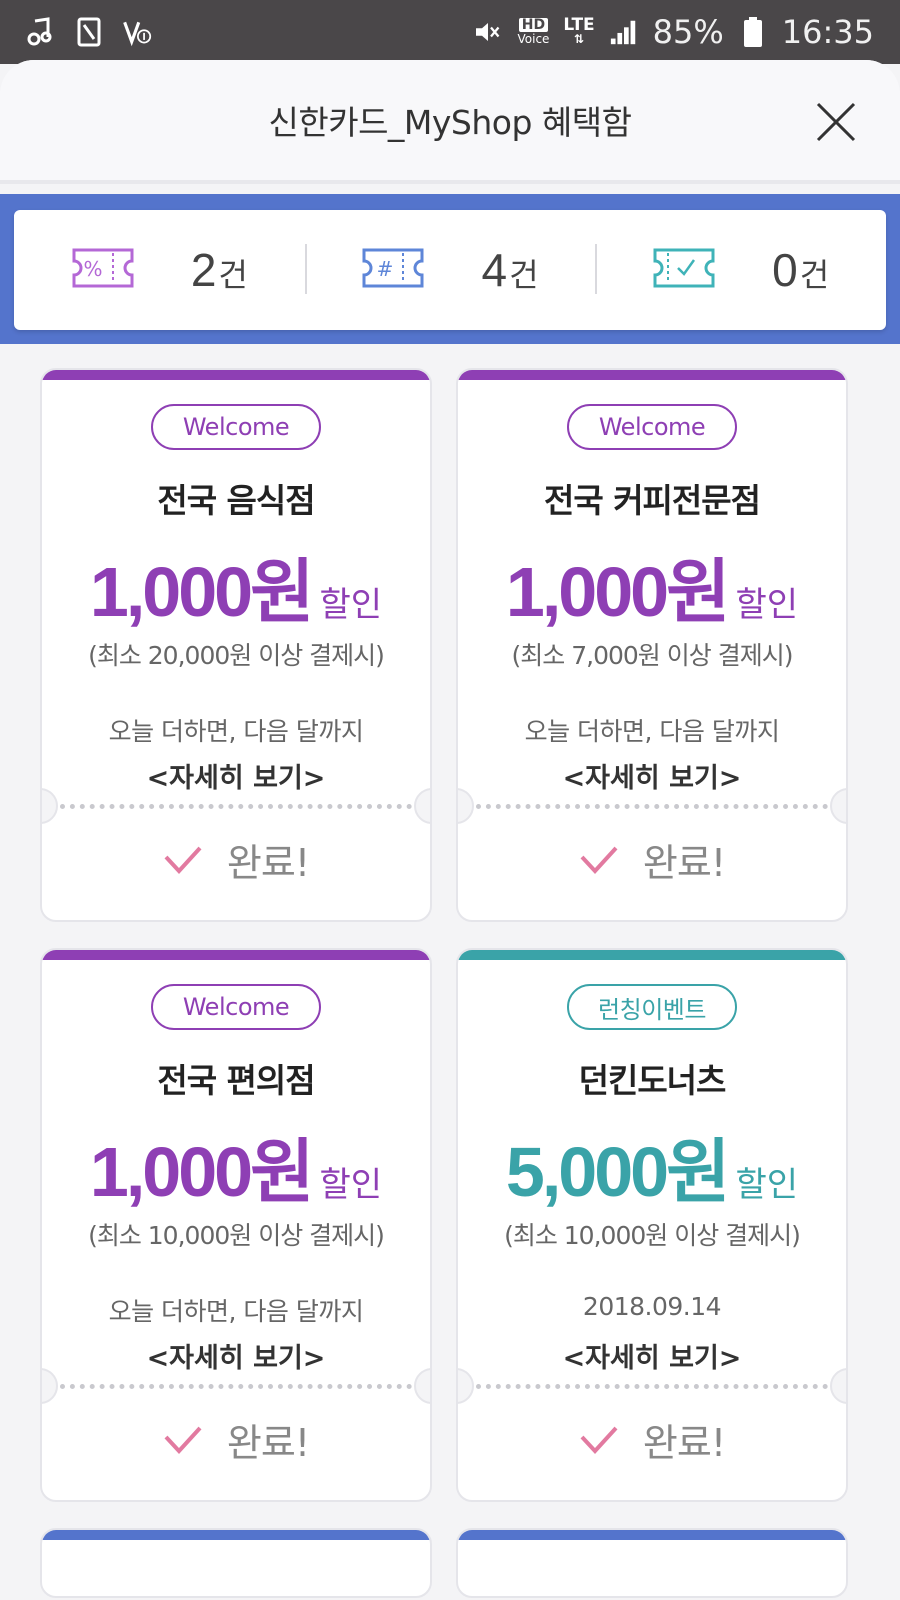  Describe the element at coordinates (652, 655) in the screenshot. I see `coupon-condition: (최소 7,000원 이상 결제시)` at that location.